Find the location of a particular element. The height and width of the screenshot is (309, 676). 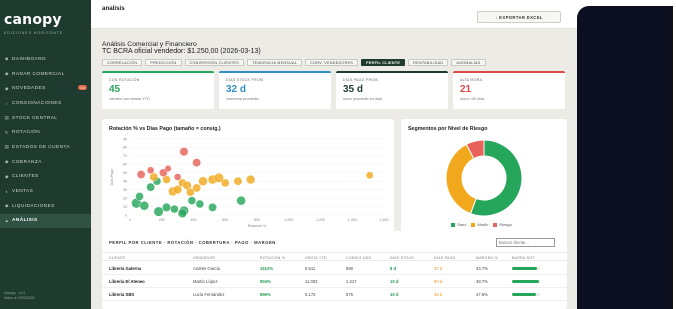

cell-vendedor: Andrés García is located at coordinates (206, 268).